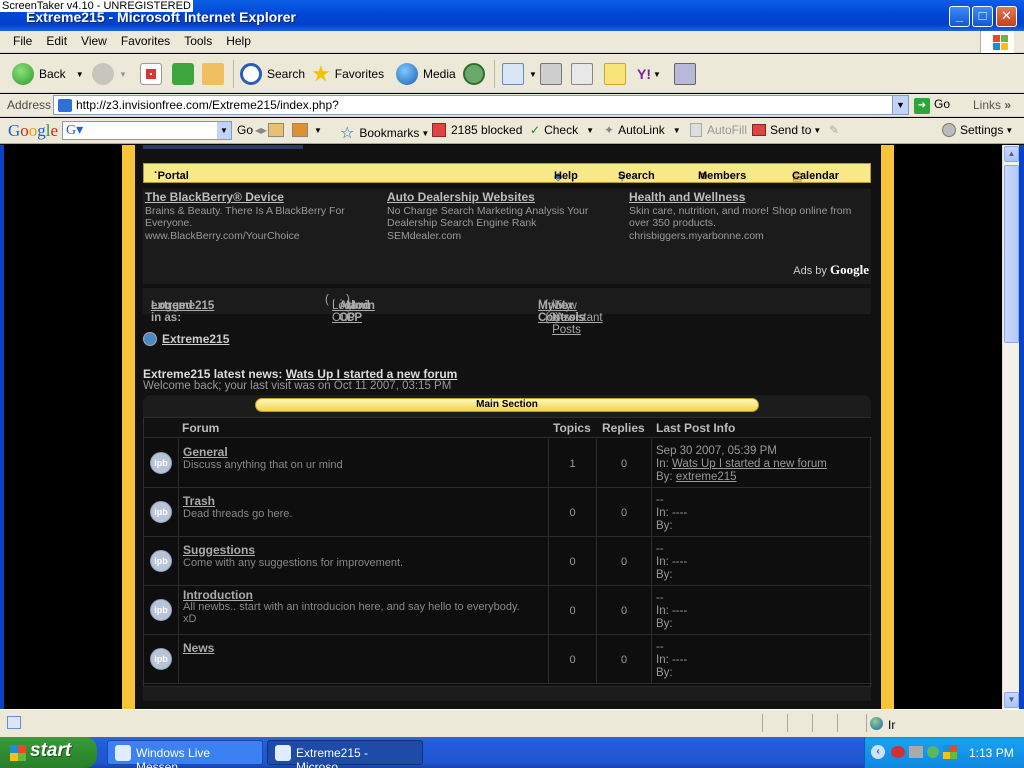  I want to click on news-link: Wats Up I started a new forum, so click(372, 374).